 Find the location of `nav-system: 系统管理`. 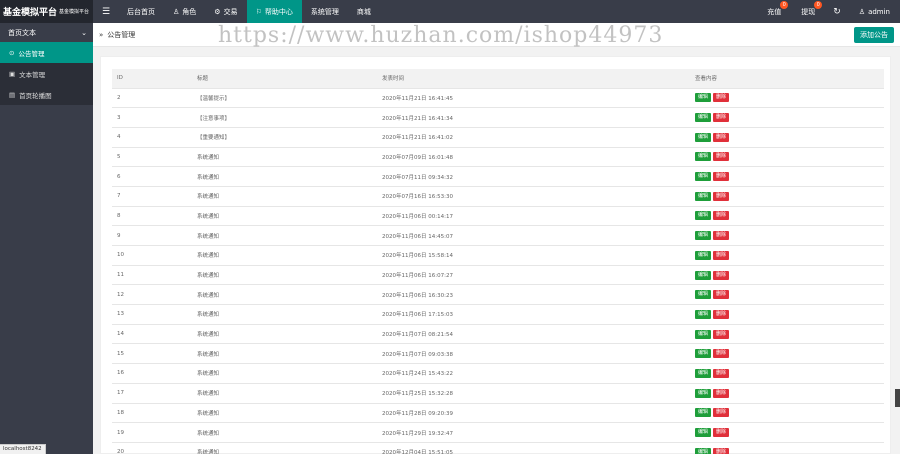

nav-system: 系统管理 is located at coordinates (325, 11).